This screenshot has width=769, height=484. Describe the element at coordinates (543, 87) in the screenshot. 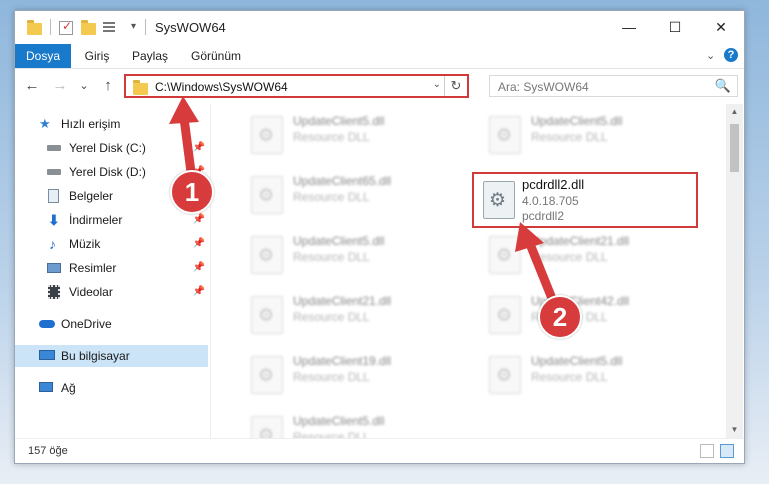

I see `search-placeholder: Ara: SysWOW64` at that location.